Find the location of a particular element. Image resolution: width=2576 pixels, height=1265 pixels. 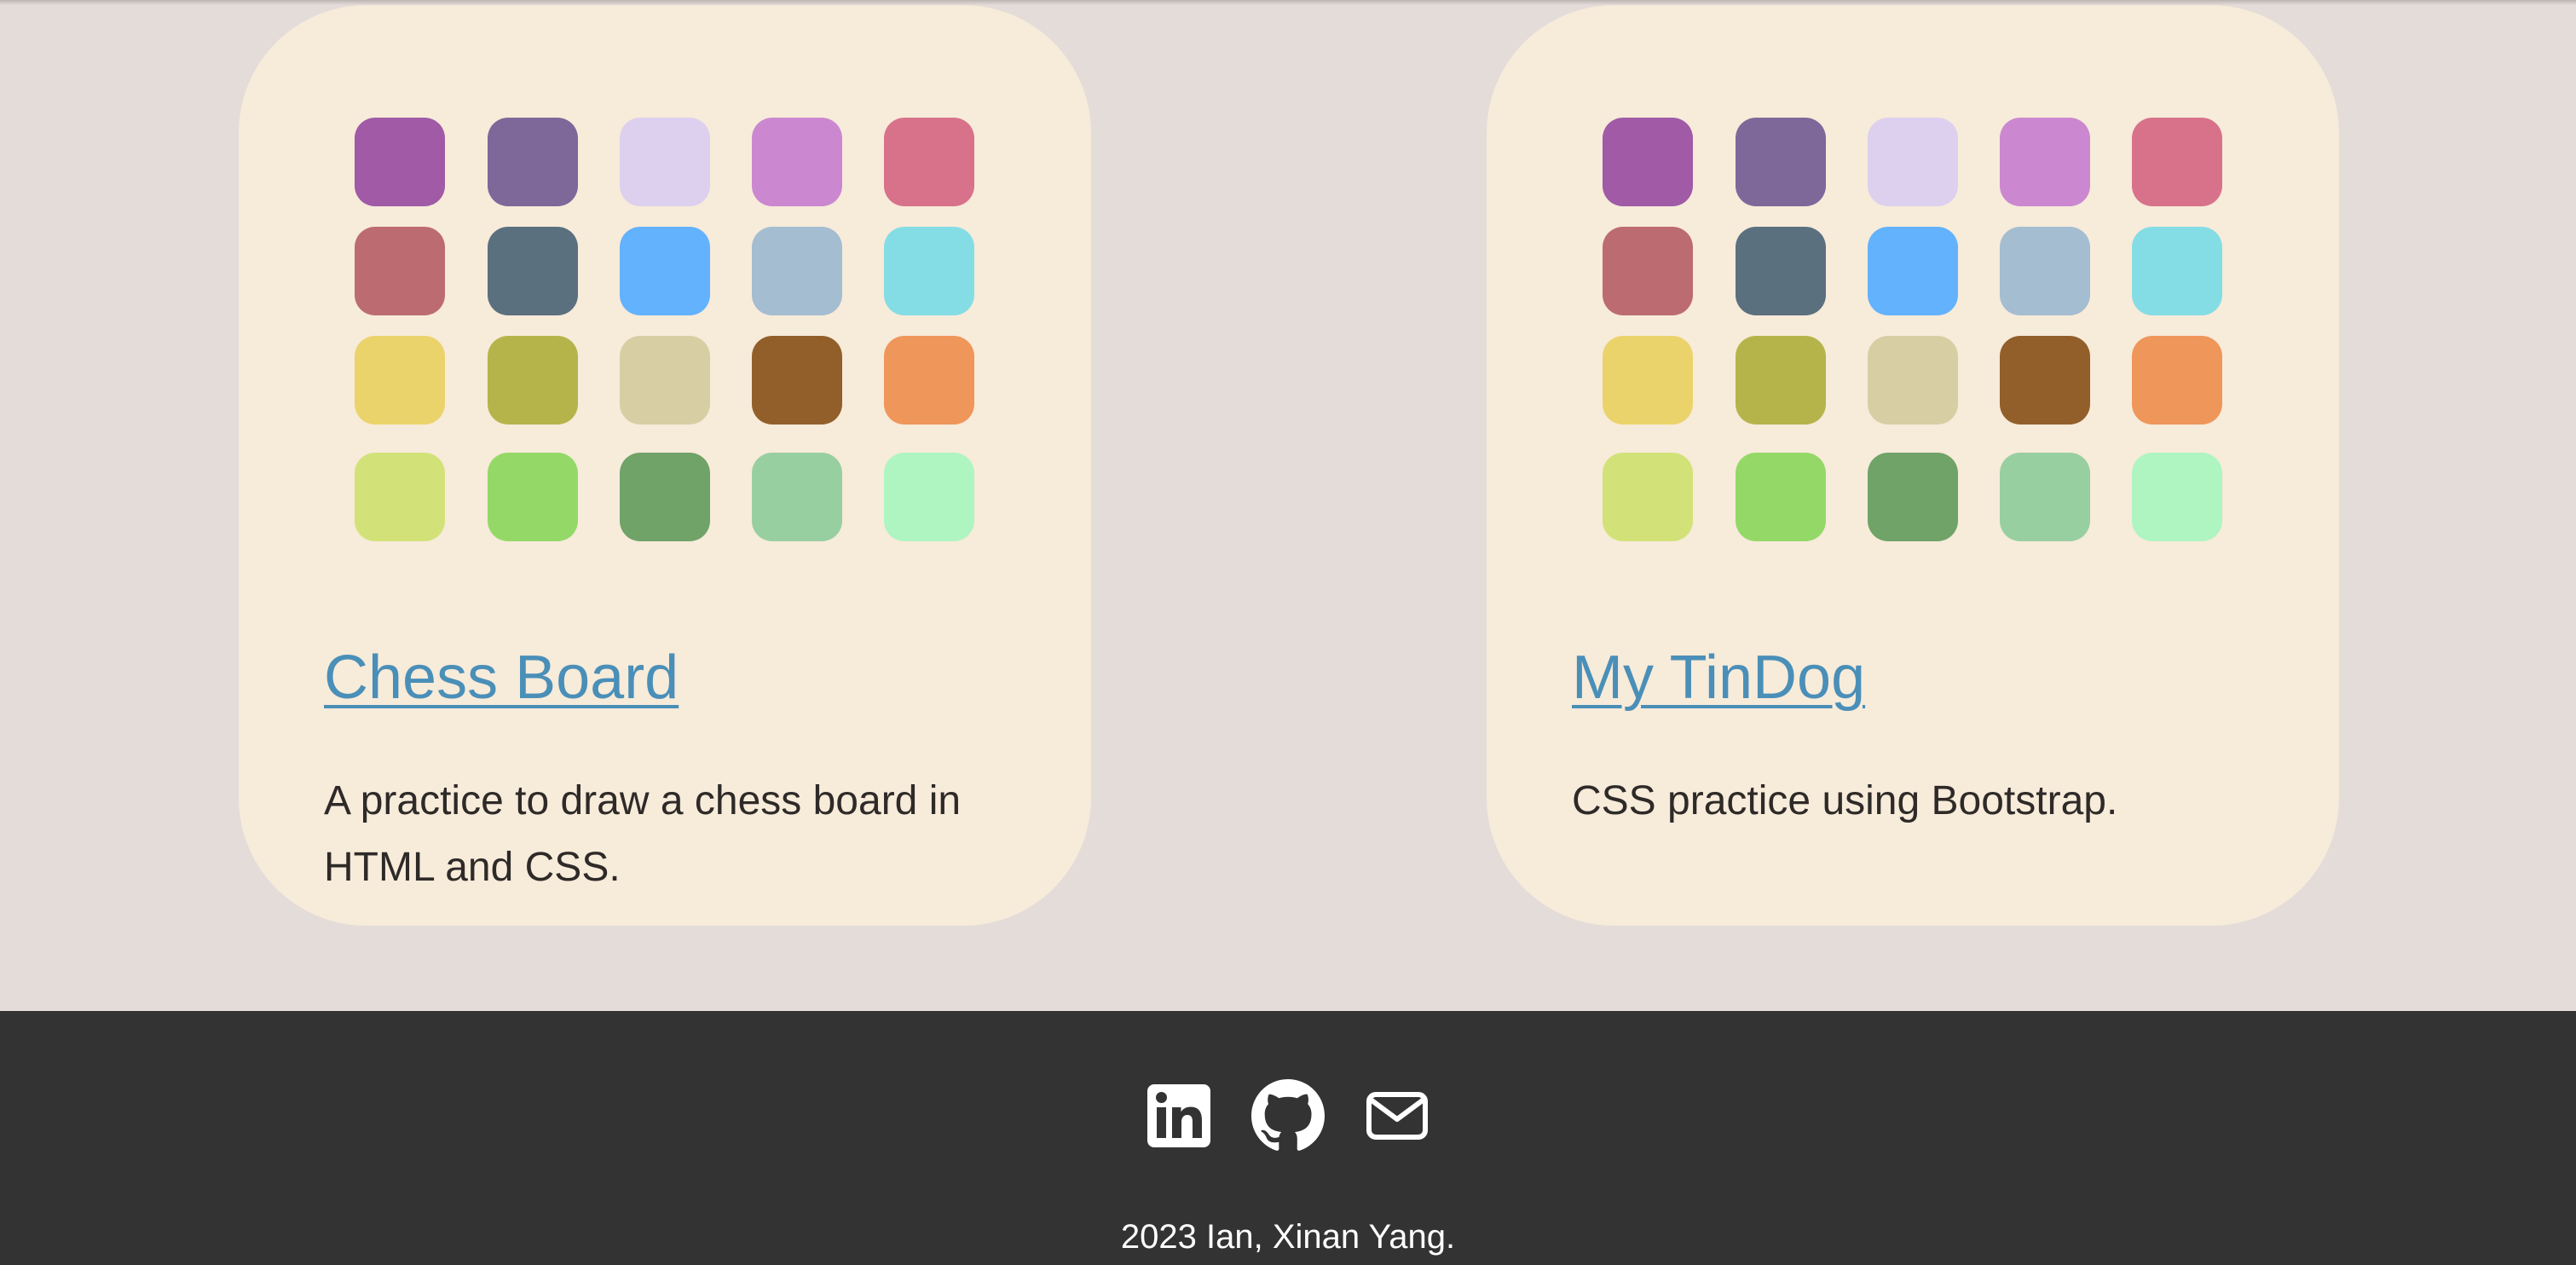

social-links is located at coordinates (1288, 1118).